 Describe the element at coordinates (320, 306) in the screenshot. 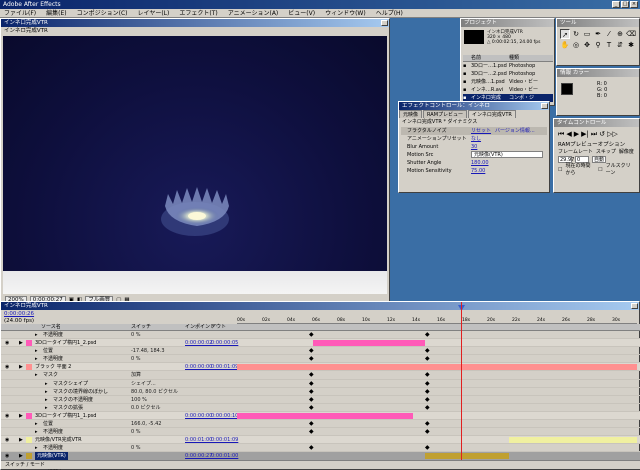

I see `timeline-title: インネロ完成VTR` at that location.